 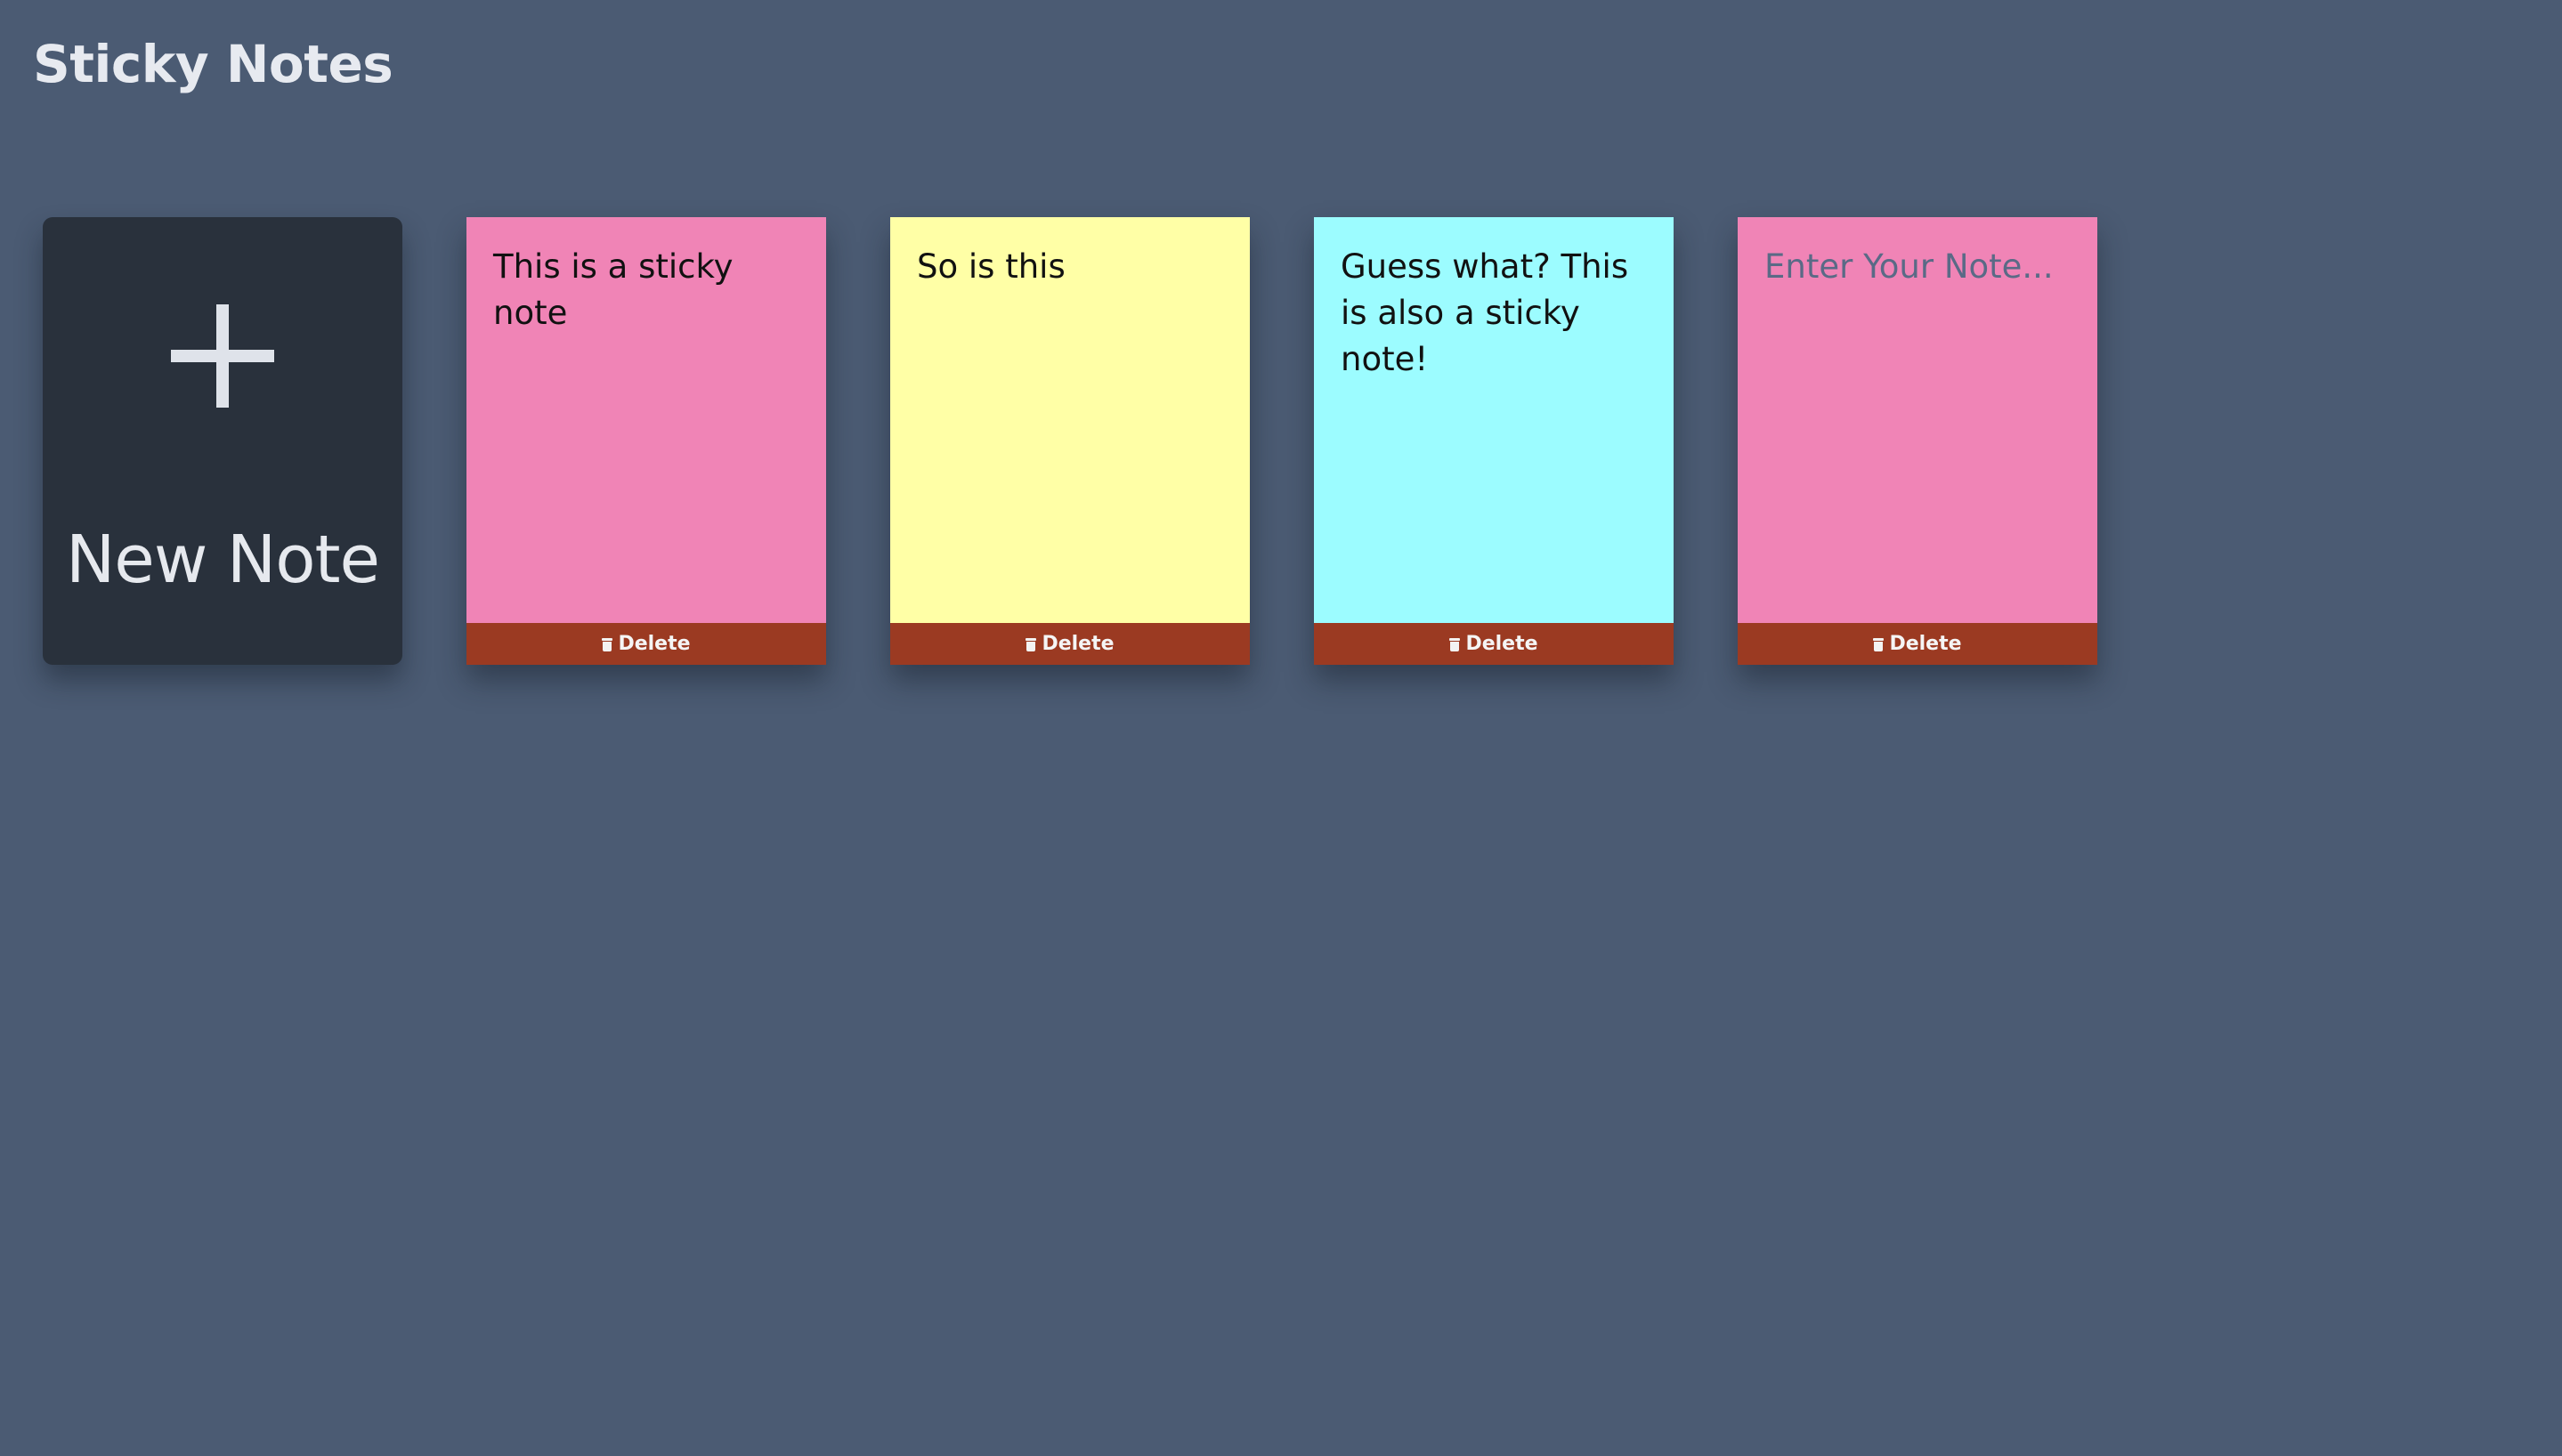 What do you see at coordinates (222, 560) in the screenshot?
I see `new-note-label: New Note` at bounding box center [222, 560].